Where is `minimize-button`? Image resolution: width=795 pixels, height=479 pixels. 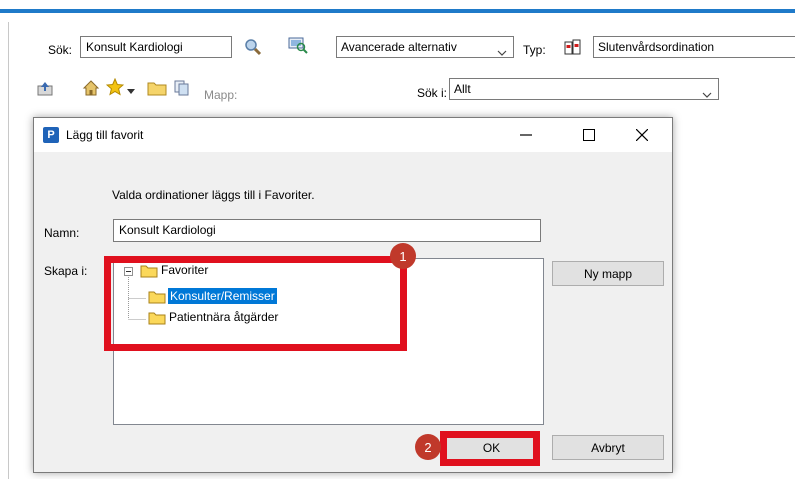 minimize-button is located at coordinates (526, 135).